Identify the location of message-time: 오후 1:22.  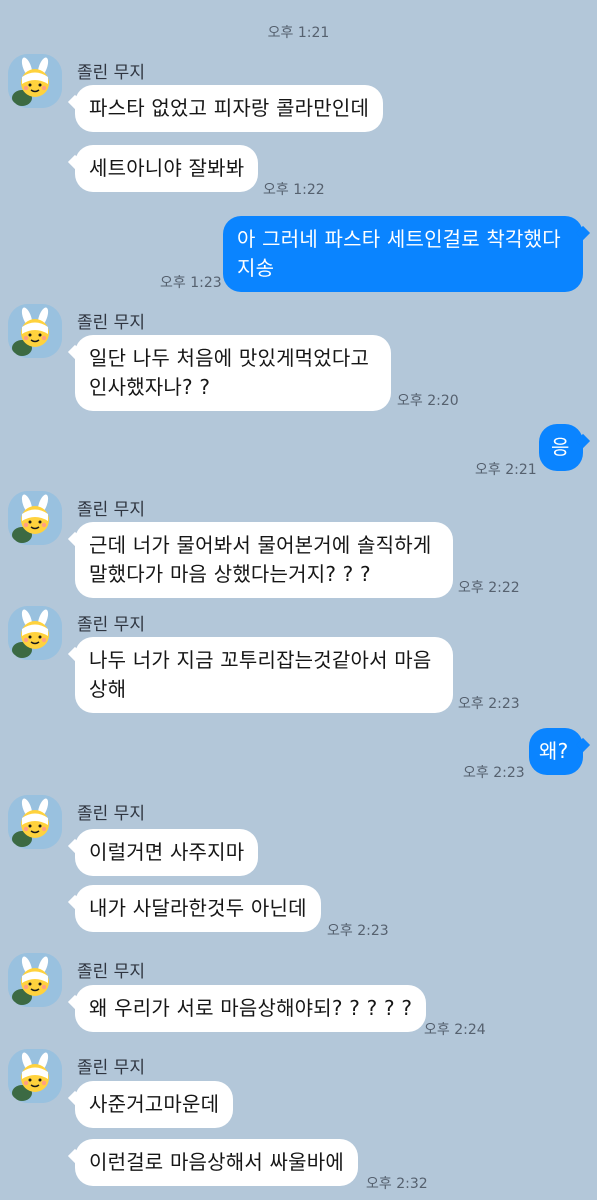
(294, 190).